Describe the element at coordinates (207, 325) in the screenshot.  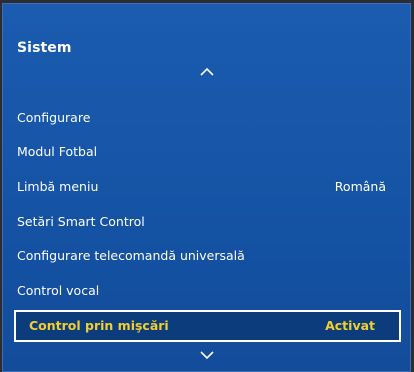
I see `menu-item-control-prin-miscari: Control prin mişcări Activat` at that location.